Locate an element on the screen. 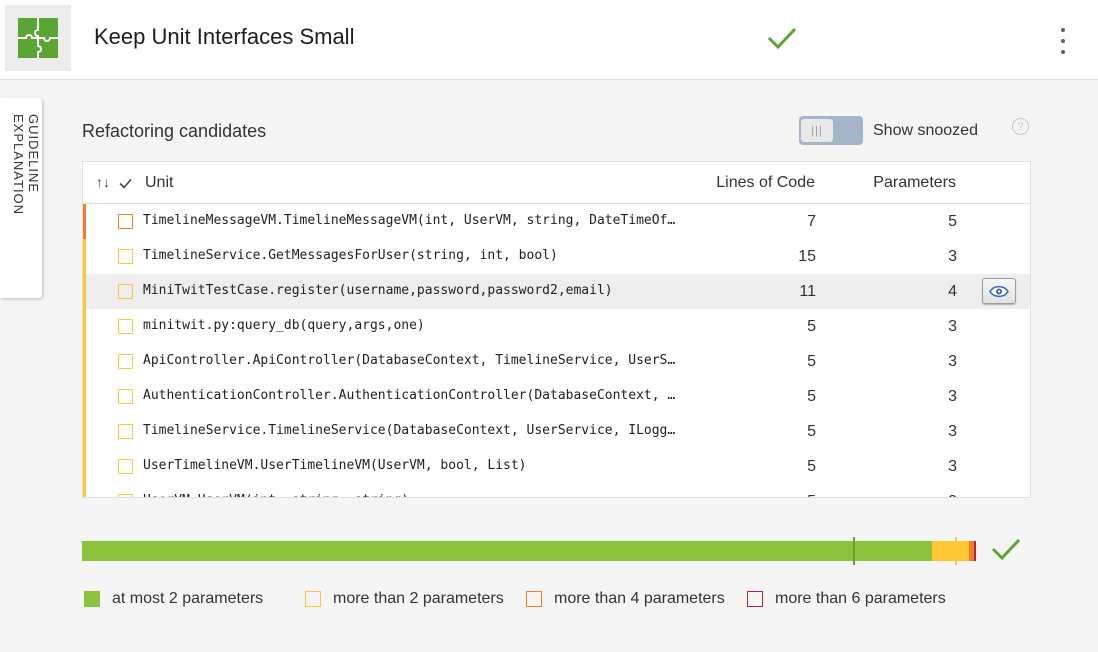 The width and height of the screenshot is (1098, 652). lines-of-code: 7 is located at coordinates (811, 221).